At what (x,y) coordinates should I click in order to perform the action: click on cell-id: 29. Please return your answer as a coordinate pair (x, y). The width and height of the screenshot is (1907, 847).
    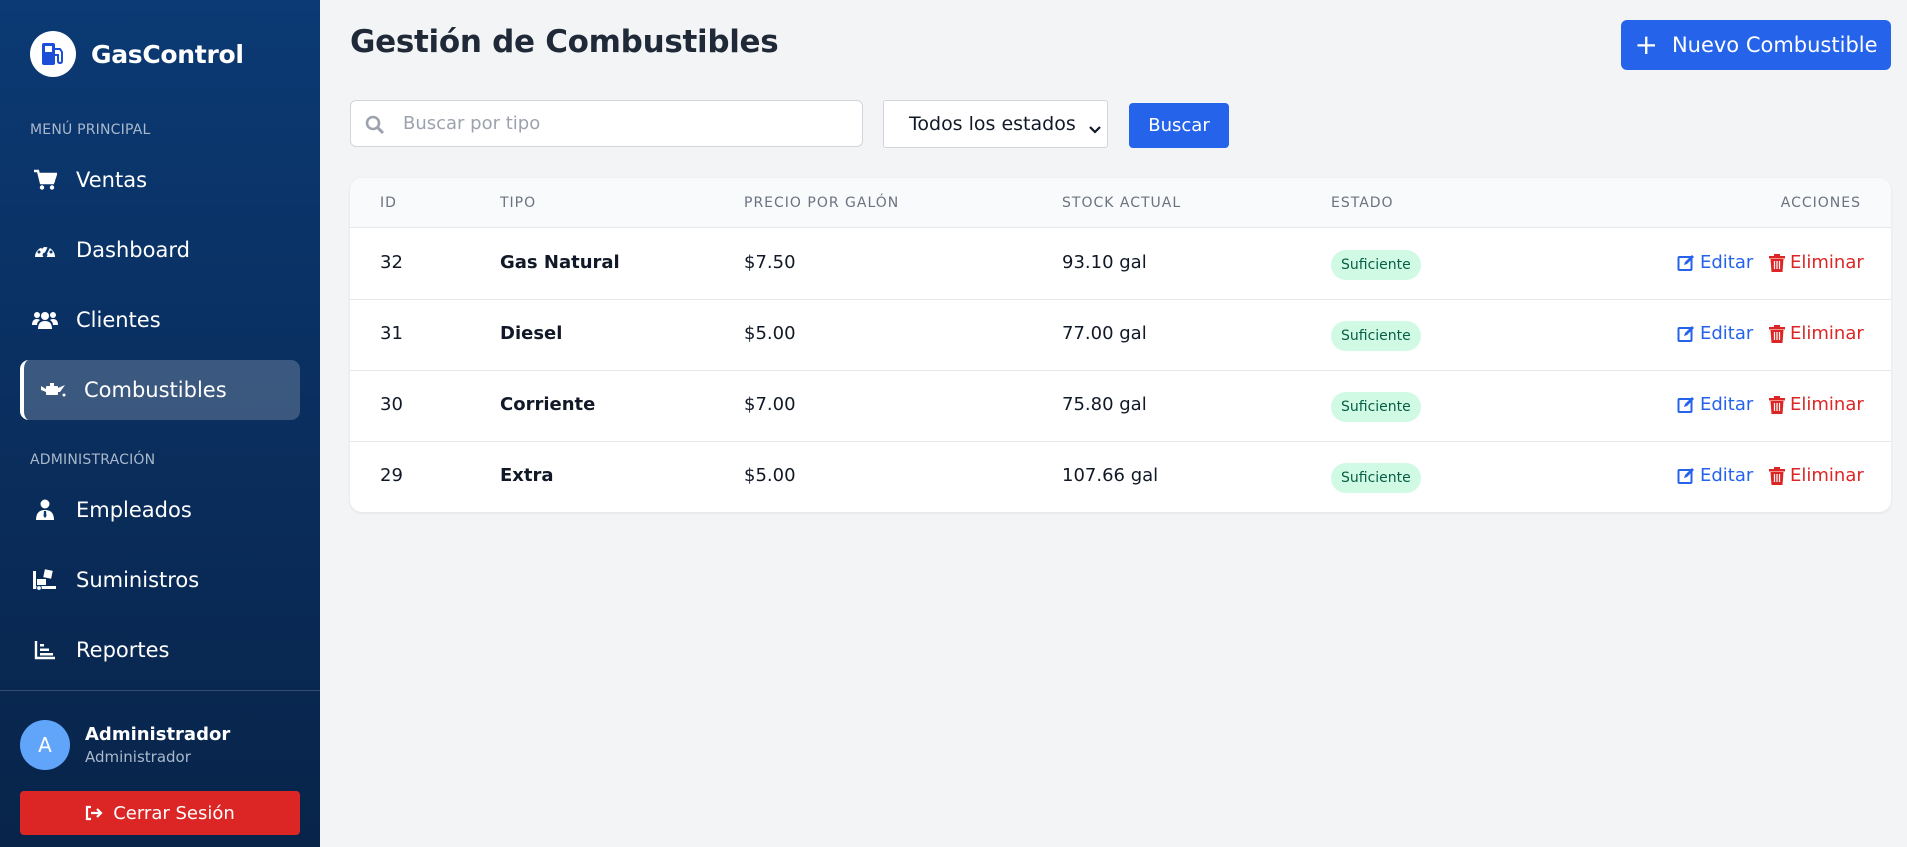
    Looking at the image, I should click on (391, 475).